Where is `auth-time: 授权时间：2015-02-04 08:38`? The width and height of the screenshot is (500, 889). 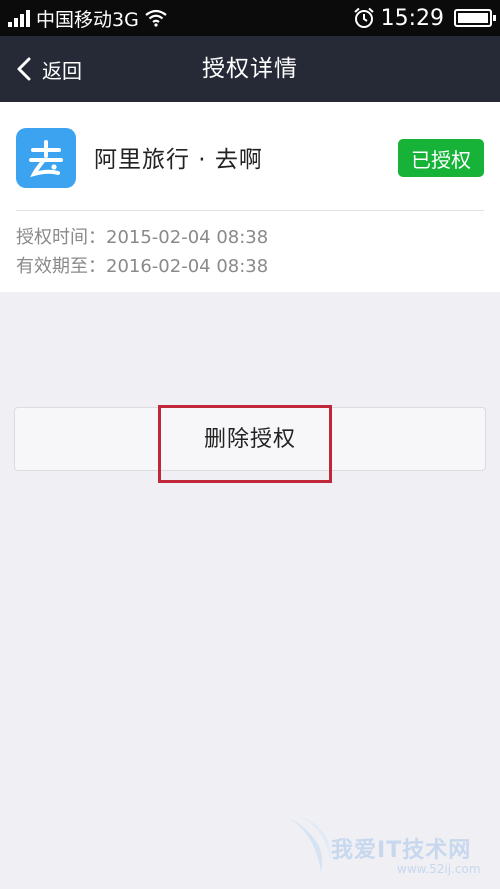
auth-time: 授权时间：2015-02-04 08:38 is located at coordinates (142, 237).